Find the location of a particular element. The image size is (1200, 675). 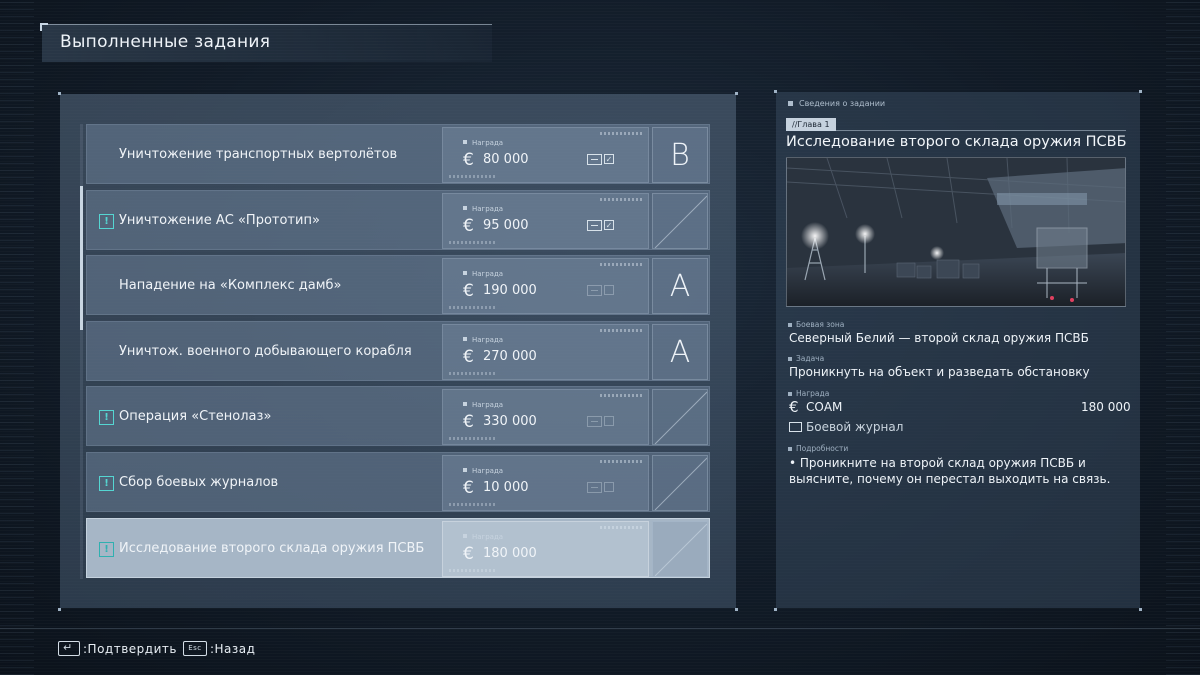

checkbox-icon is located at coordinates (609, 290).